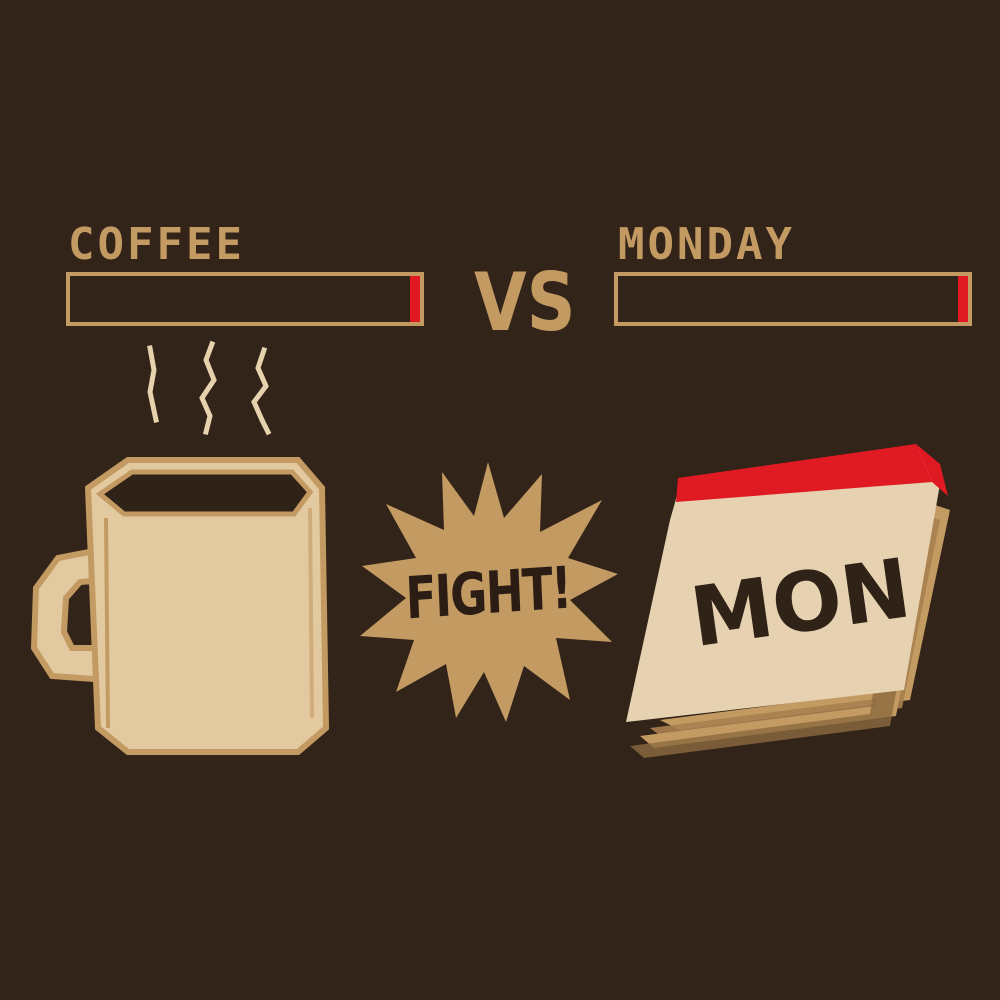 The height and width of the screenshot is (1000, 1000). I want to click on player-right-name: MONDAY, so click(706, 244).